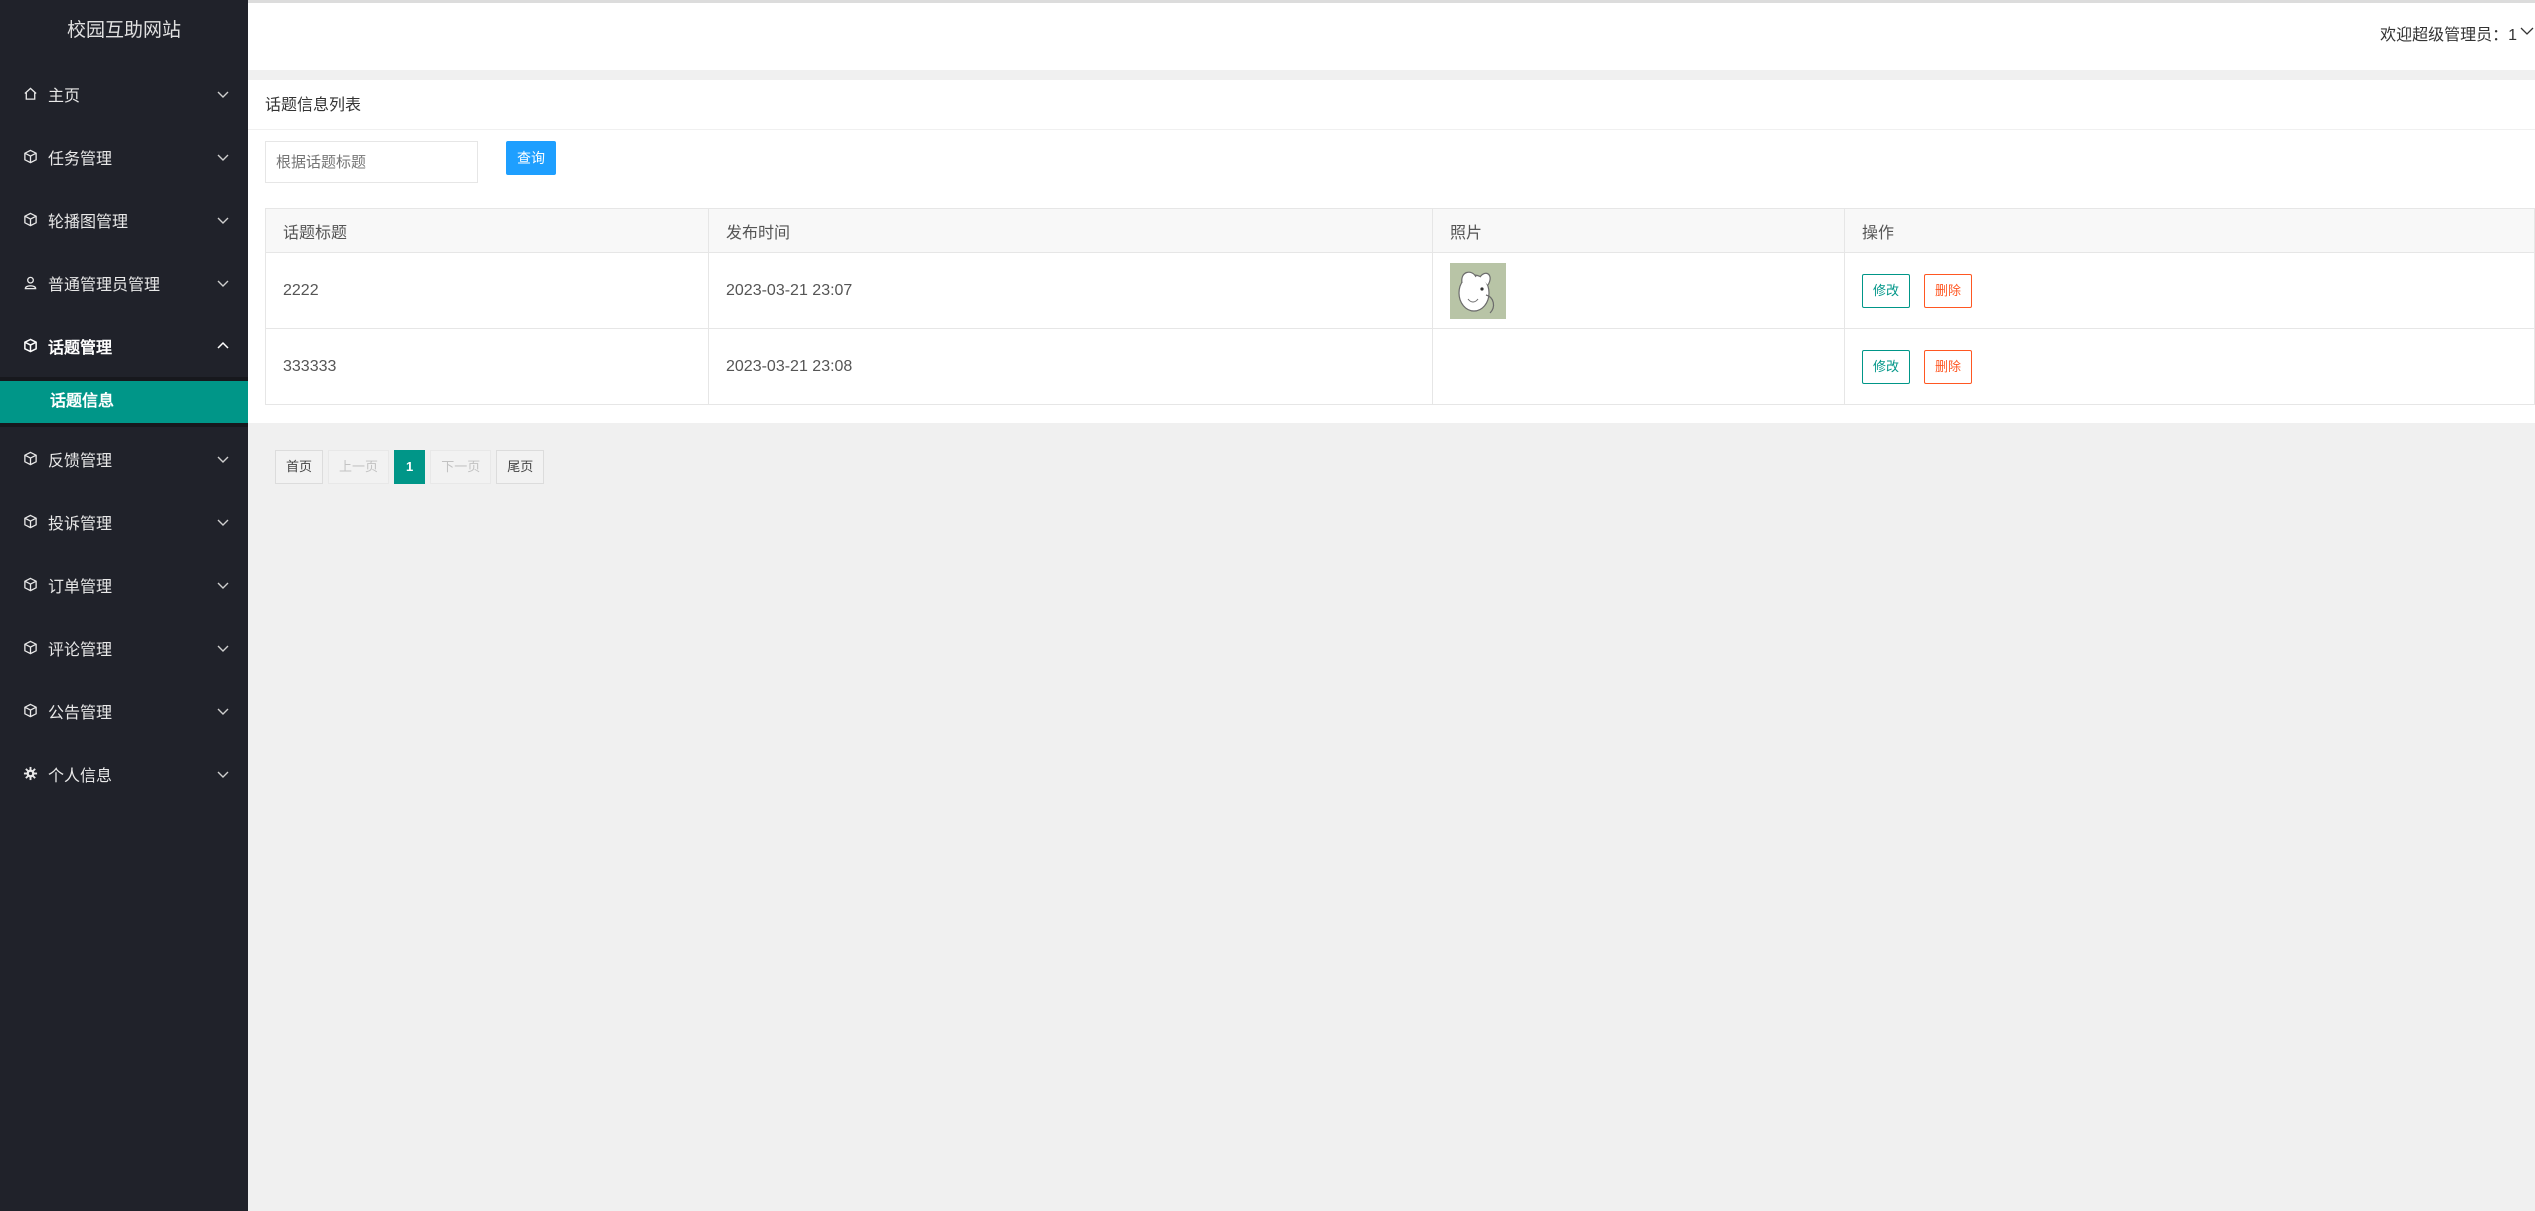 This screenshot has width=2535, height=1211. I want to click on sidebar-item-label: 轮播图管理, so click(88, 222).